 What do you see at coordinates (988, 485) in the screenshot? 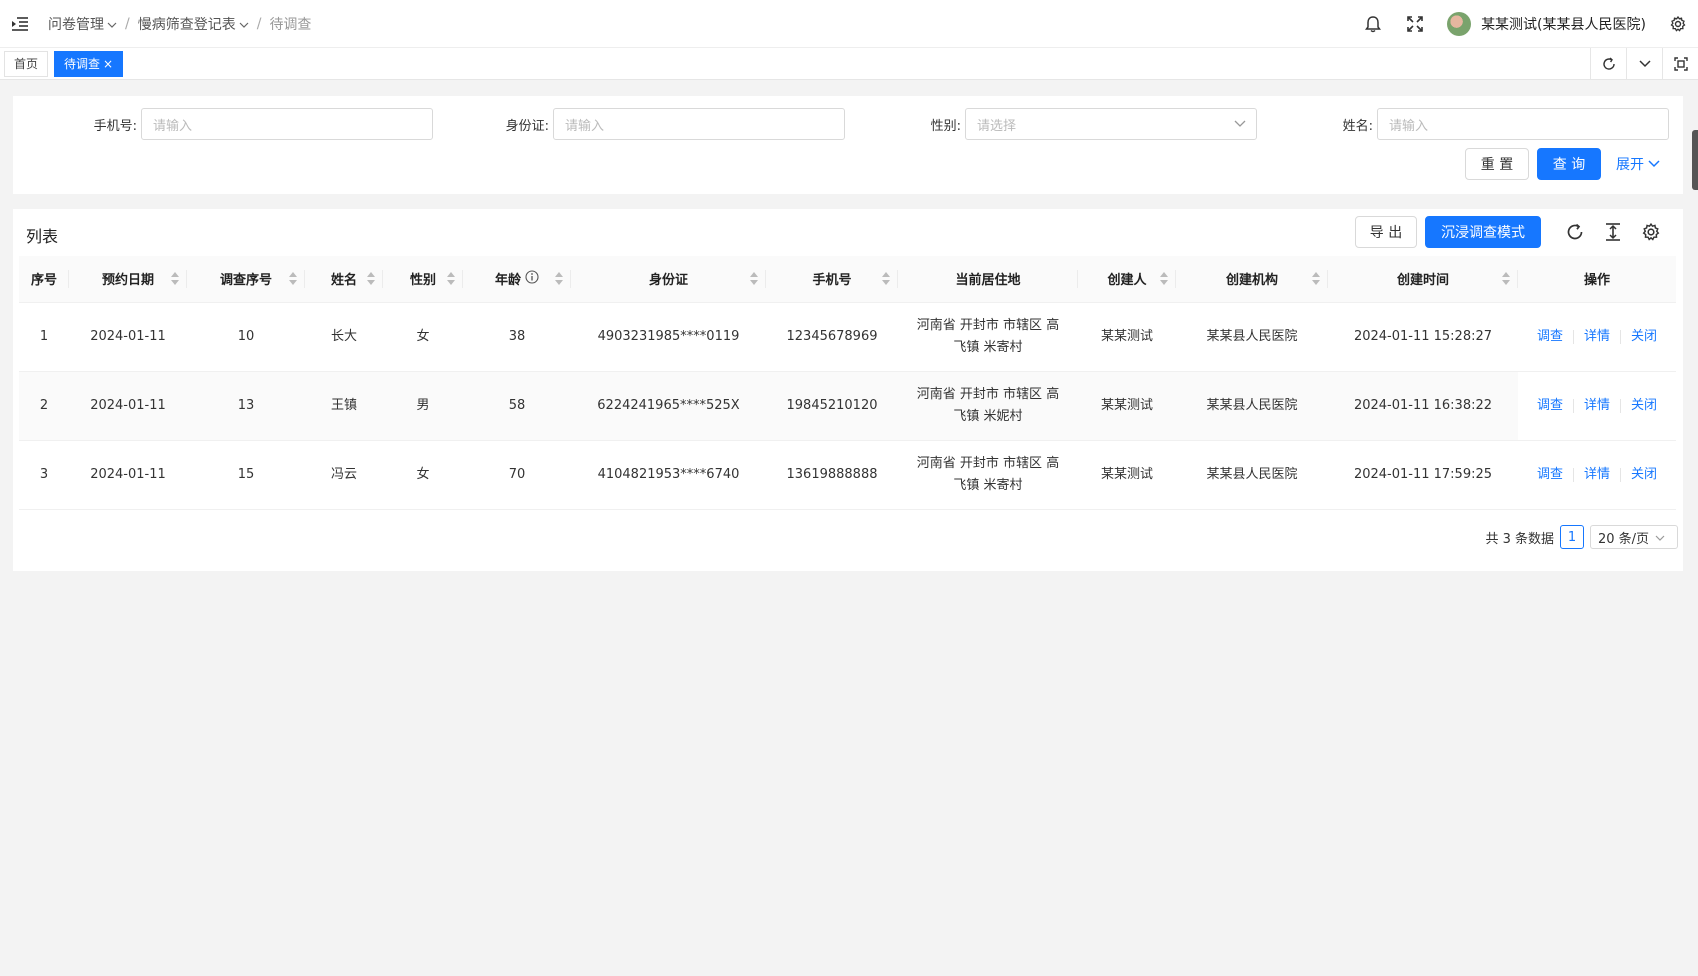
I see `address-line: 飞镇 米寄村` at bounding box center [988, 485].